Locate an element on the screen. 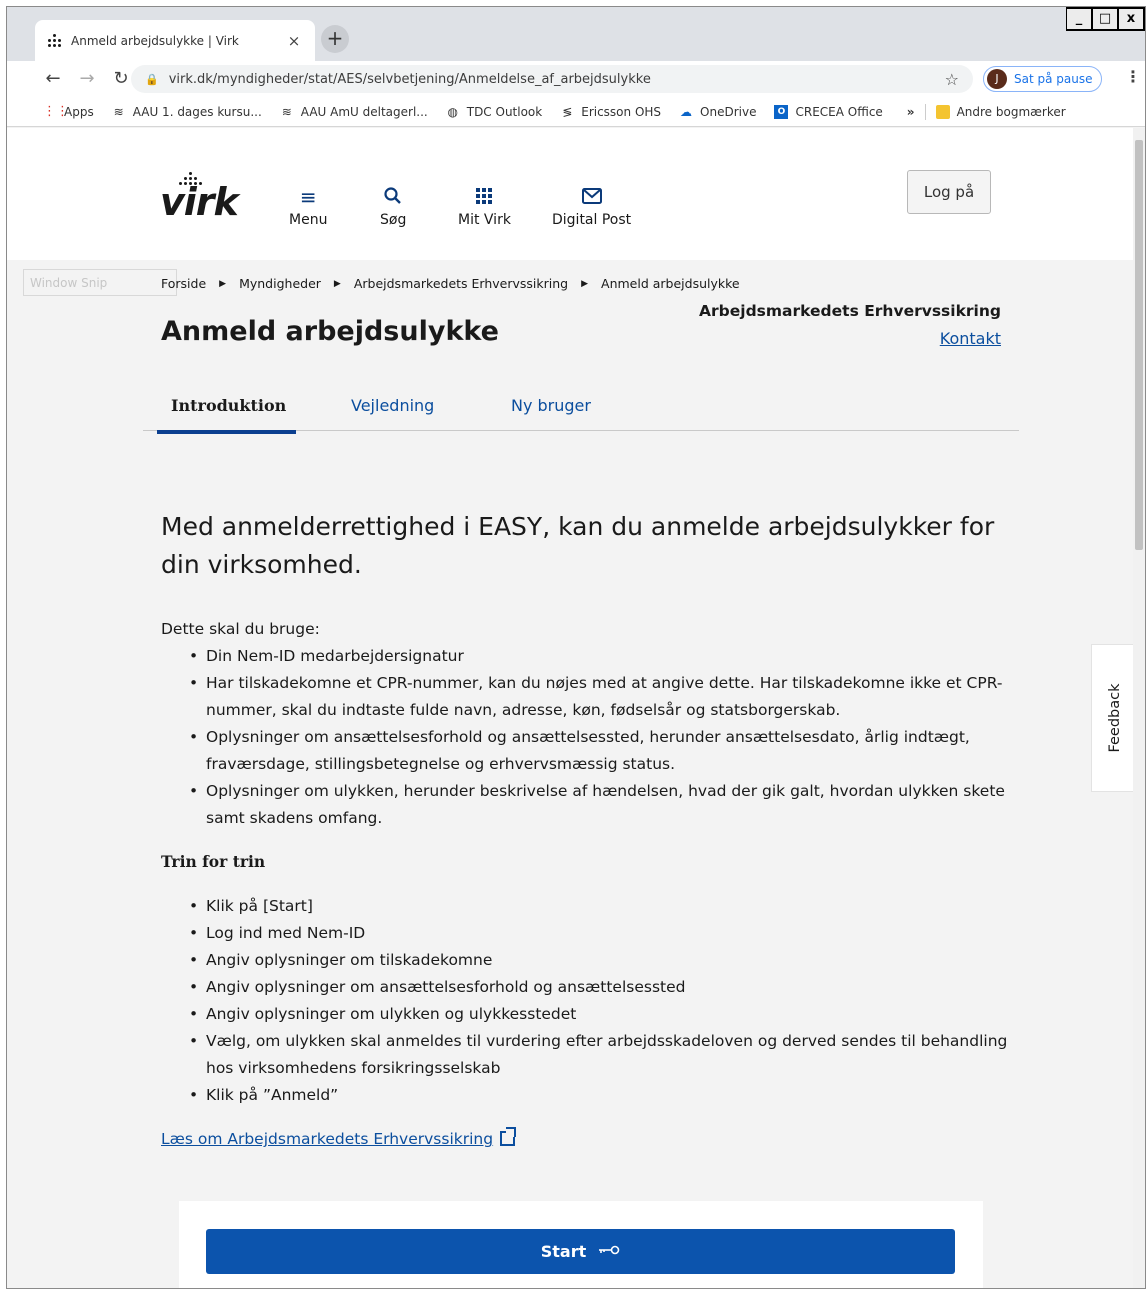 The image size is (1146, 1289). authority-name: Arbejdsmarkedets Erhvervssikring is located at coordinates (850, 311).